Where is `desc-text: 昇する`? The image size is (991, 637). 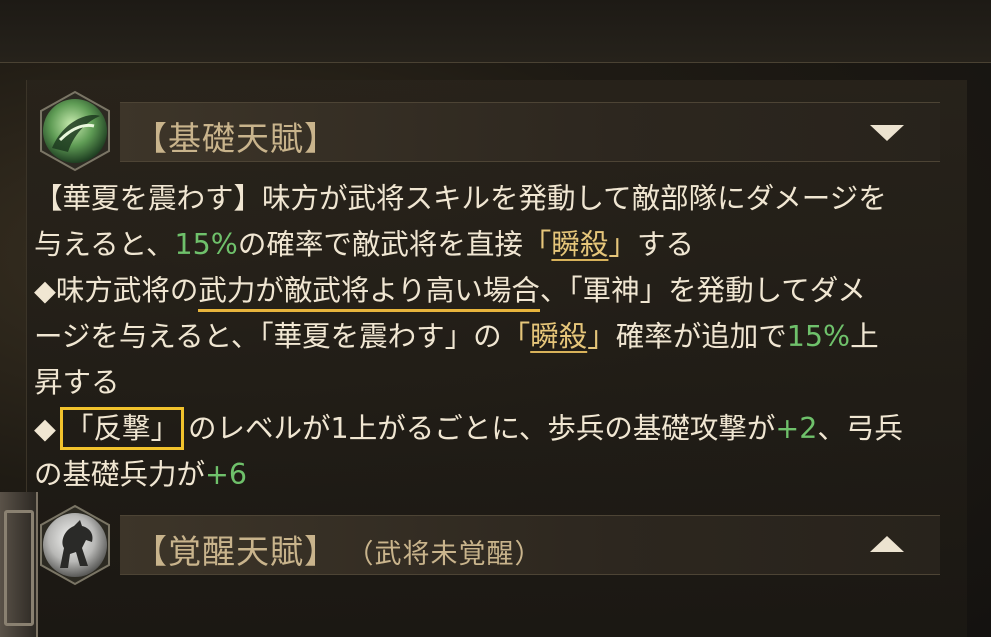 desc-text: 昇する is located at coordinates (77, 382).